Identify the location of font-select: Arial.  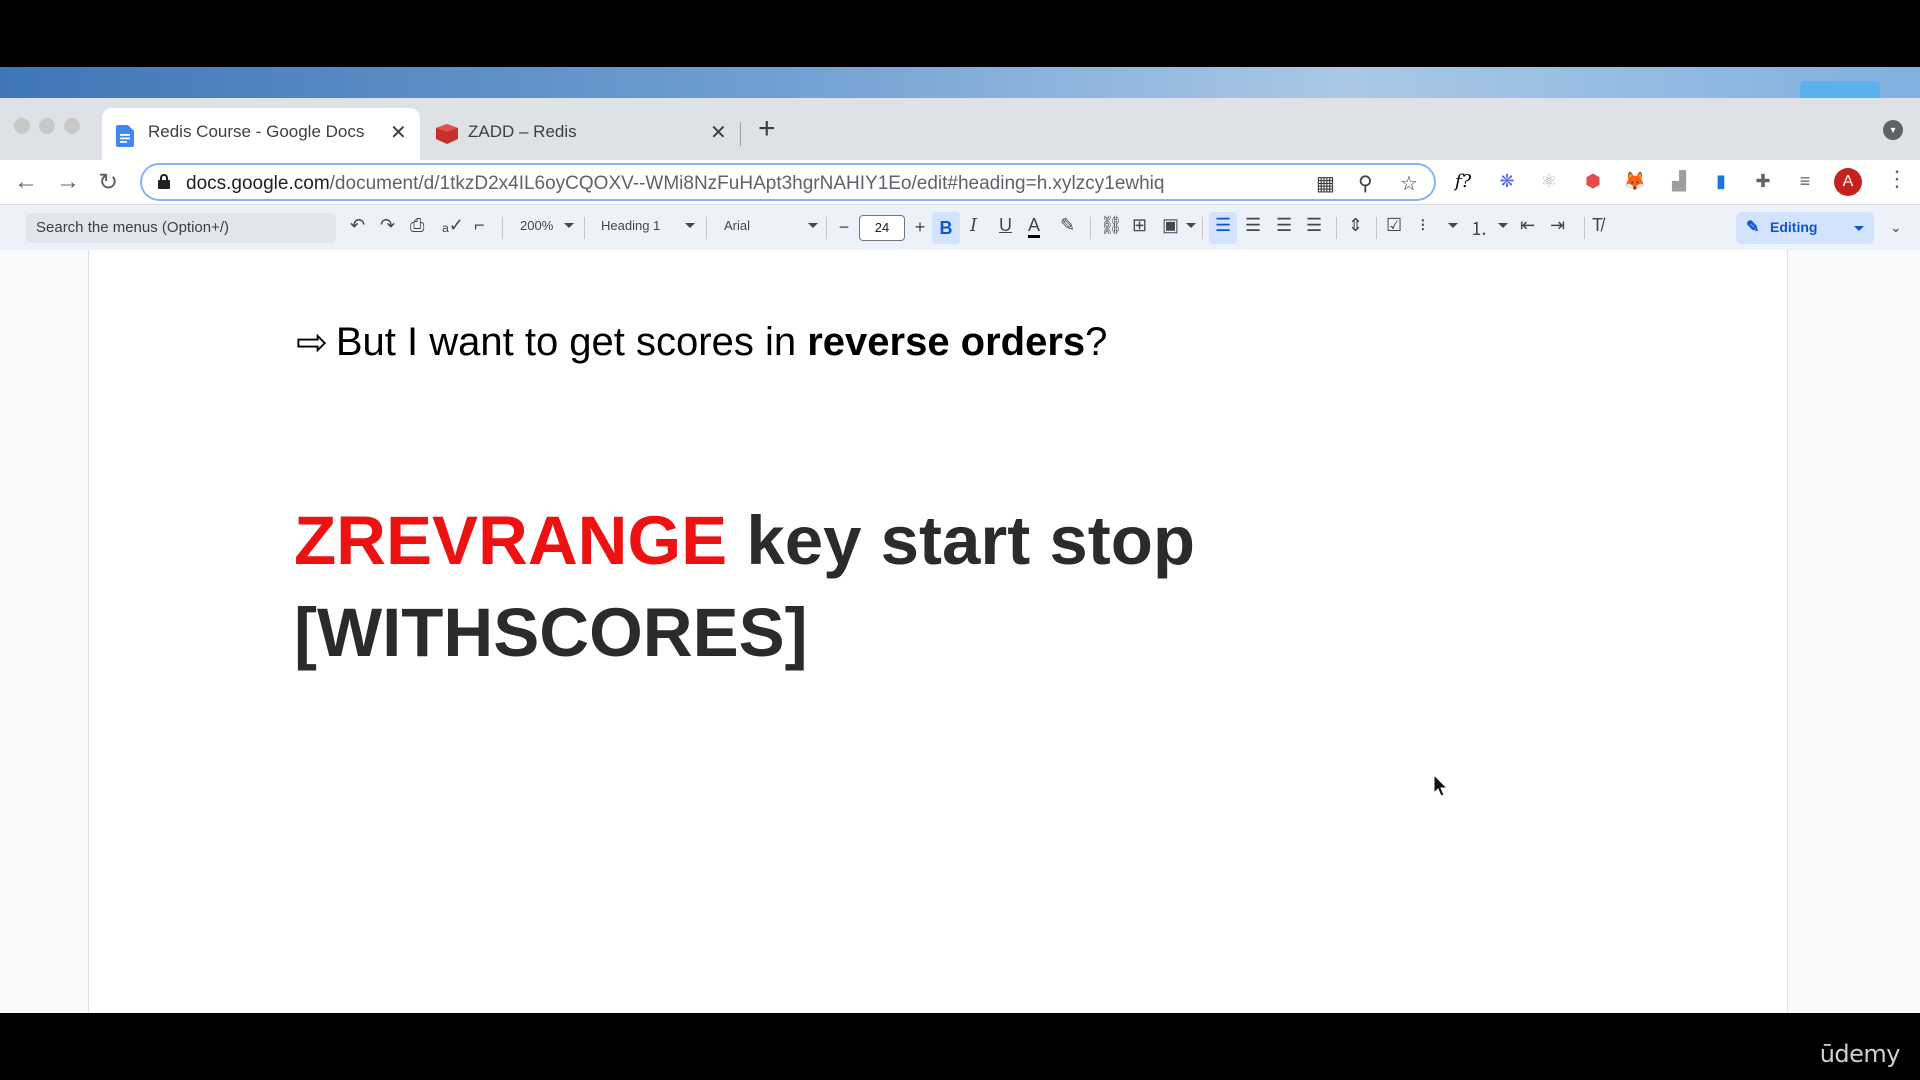
(737, 225).